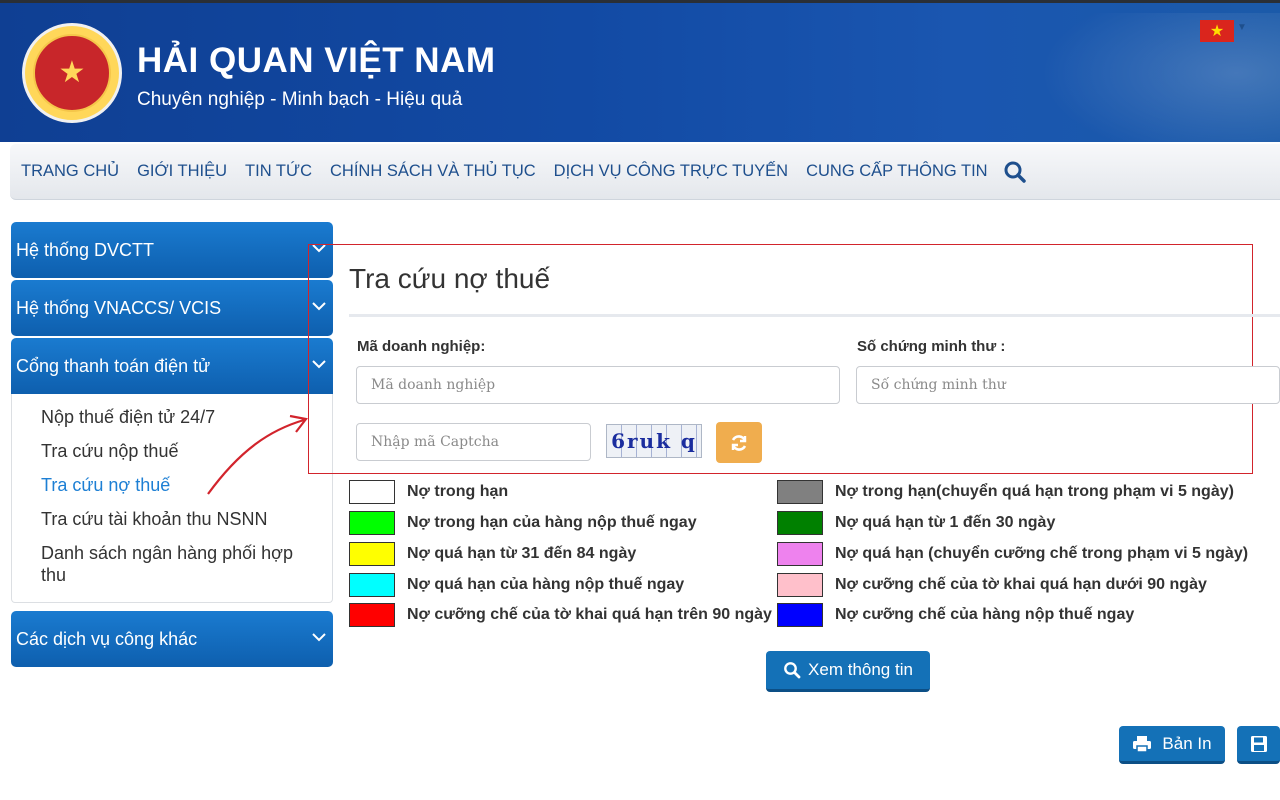  What do you see at coordinates (172, 519) in the screenshot?
I see `sidebar-item-nsnn-account: Tra cứu tài khoản thu NSNN` at bounding box center [172, 519].